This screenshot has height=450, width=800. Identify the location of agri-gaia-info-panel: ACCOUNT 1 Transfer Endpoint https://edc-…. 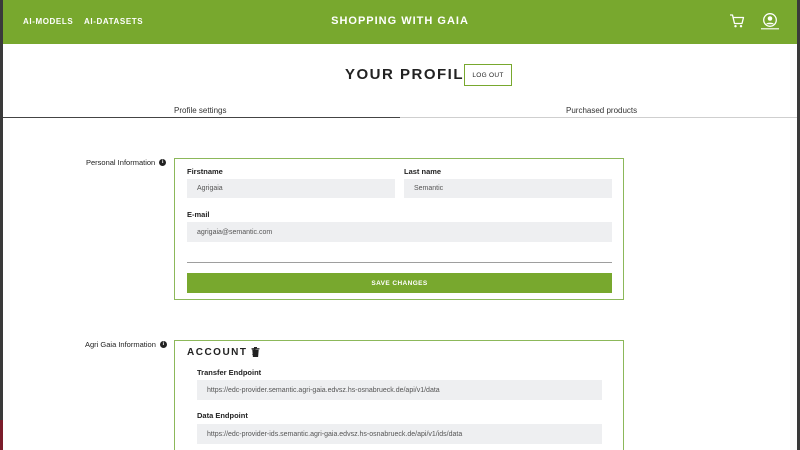
(399, 395).